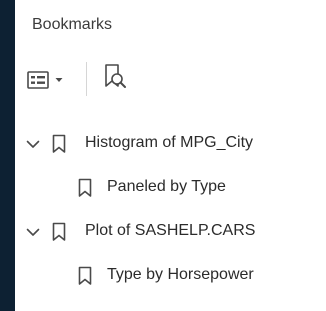 The width and height of the screenshot is (326, 311). I want to click on chevron-down-icon, so click(59, 80).